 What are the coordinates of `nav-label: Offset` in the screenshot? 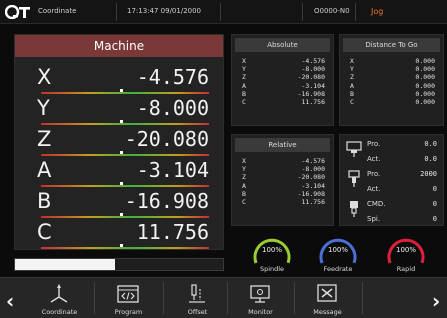 It's located at (197, 312).